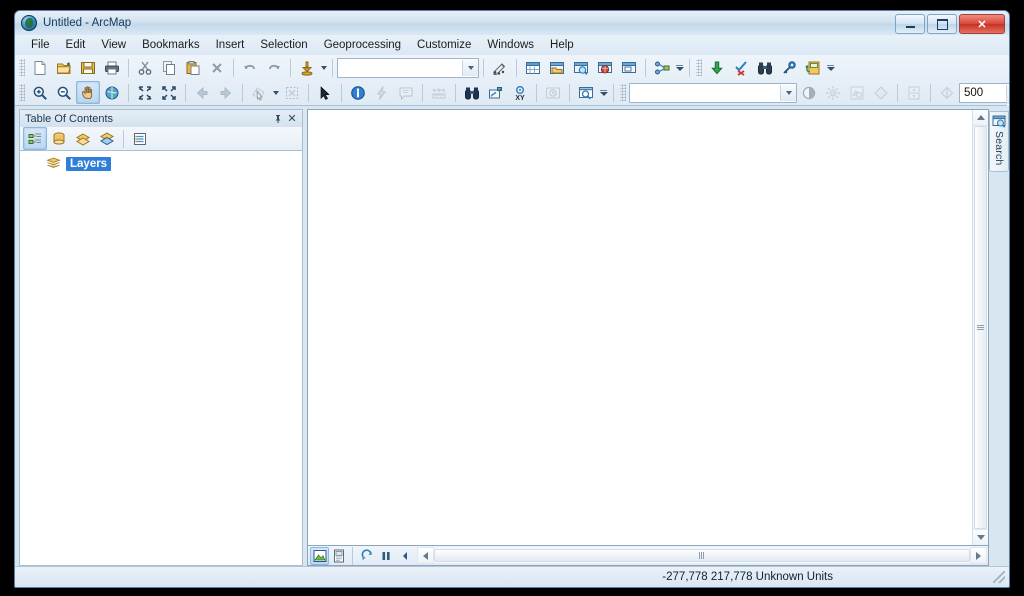 Image resolution: width=1024 pixels, height=596 pixels. What do you see at coordinates (64, 67) in the screenshot?
I see `open-folder-icon` at bounding box center [64, 67].